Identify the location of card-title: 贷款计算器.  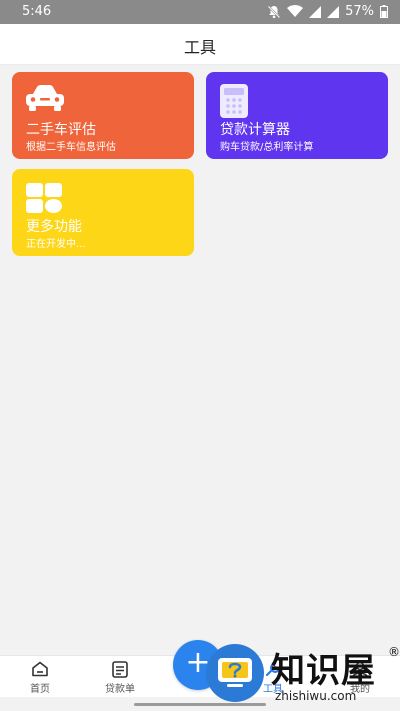
(255, 130).